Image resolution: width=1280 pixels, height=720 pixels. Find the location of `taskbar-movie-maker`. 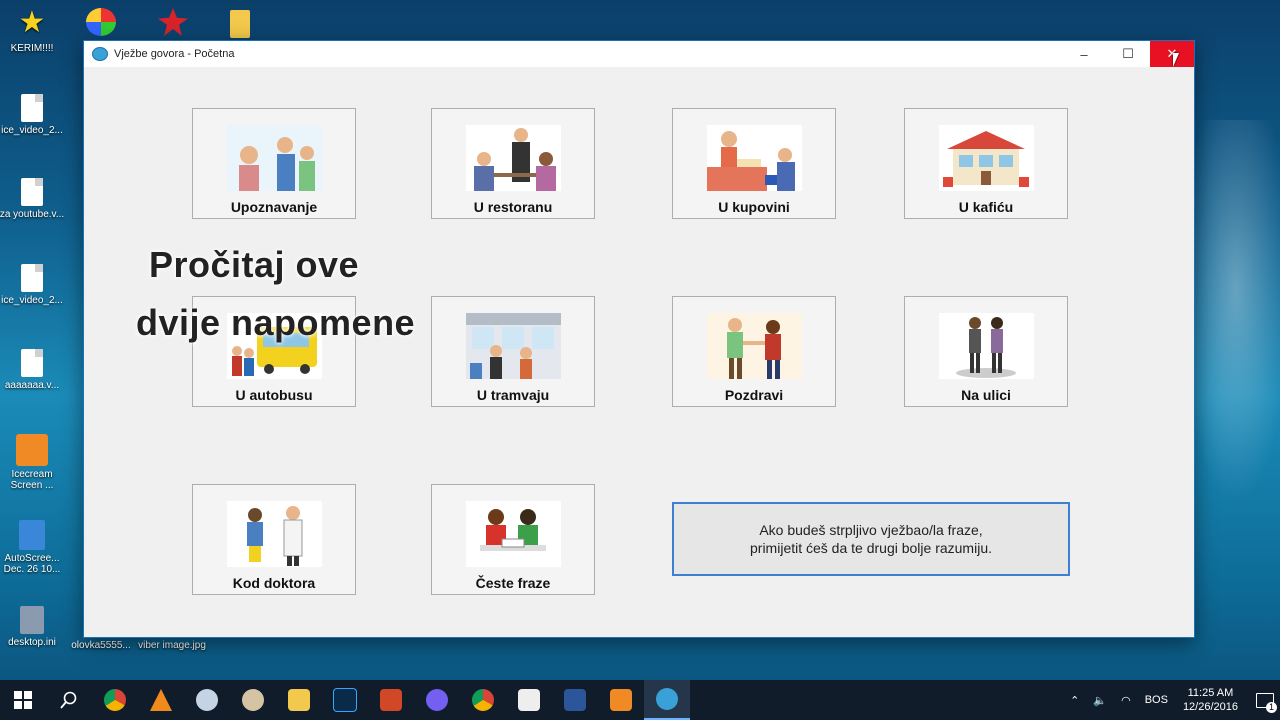

taskbar-movie-maker is located at coordinates (529, 700).